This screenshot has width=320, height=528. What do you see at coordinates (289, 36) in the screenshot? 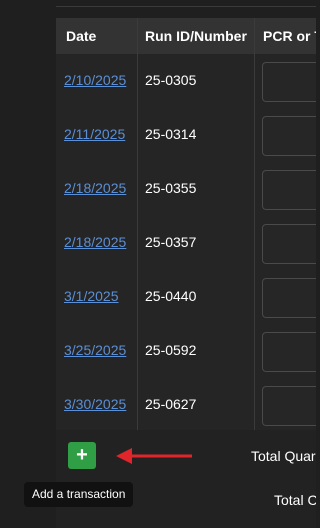
I see `header-pcr: PCR or T` at bounding box center [289, 36].